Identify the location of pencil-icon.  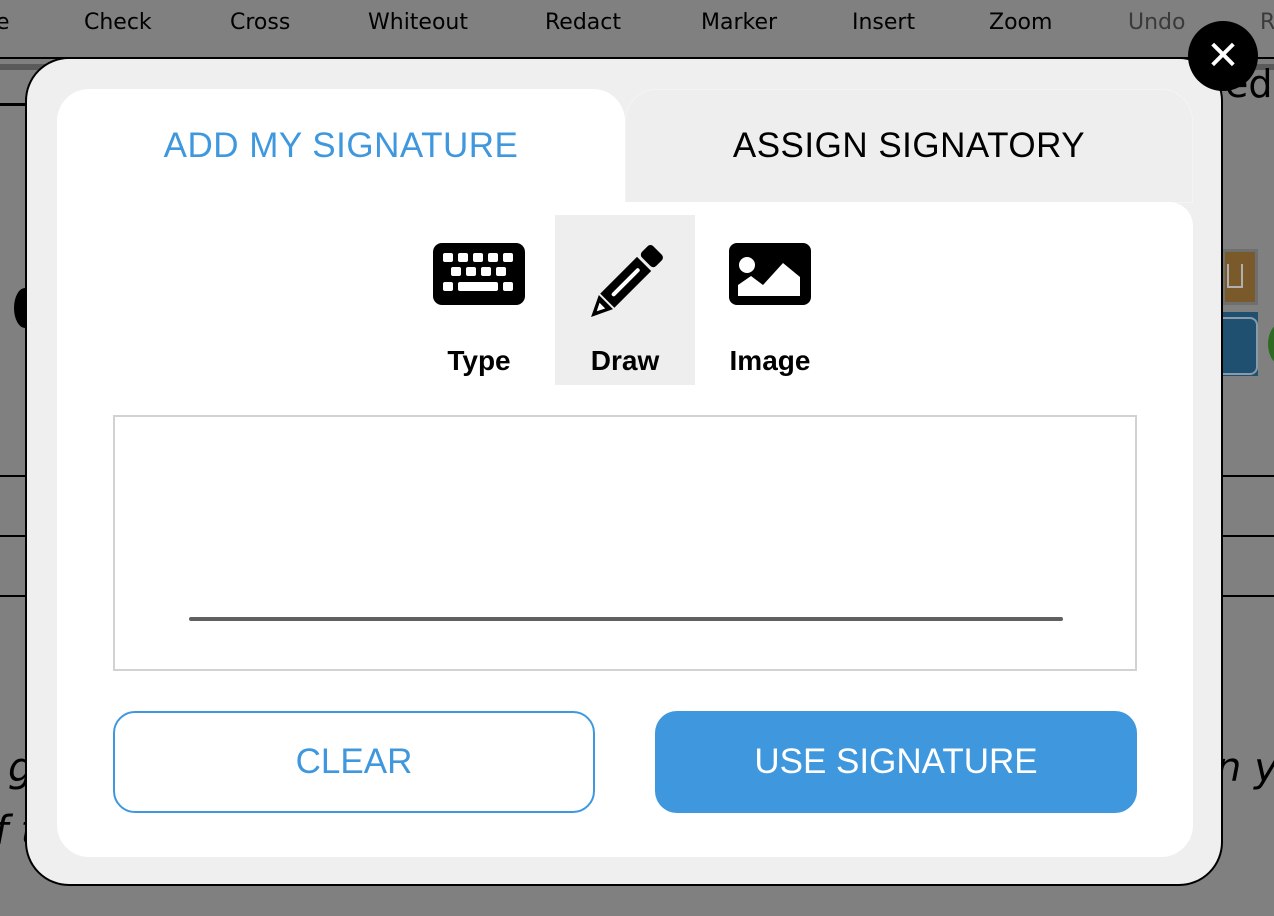
(625, 285).